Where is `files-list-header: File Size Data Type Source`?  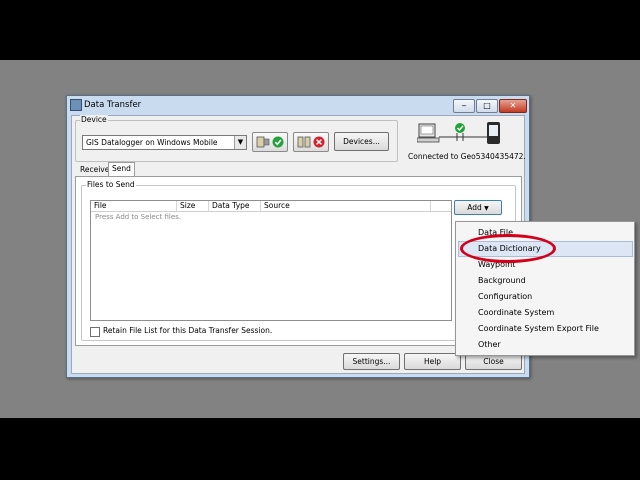
files-list-header: File Size Data Type Source is located at coordinates (271, 206).